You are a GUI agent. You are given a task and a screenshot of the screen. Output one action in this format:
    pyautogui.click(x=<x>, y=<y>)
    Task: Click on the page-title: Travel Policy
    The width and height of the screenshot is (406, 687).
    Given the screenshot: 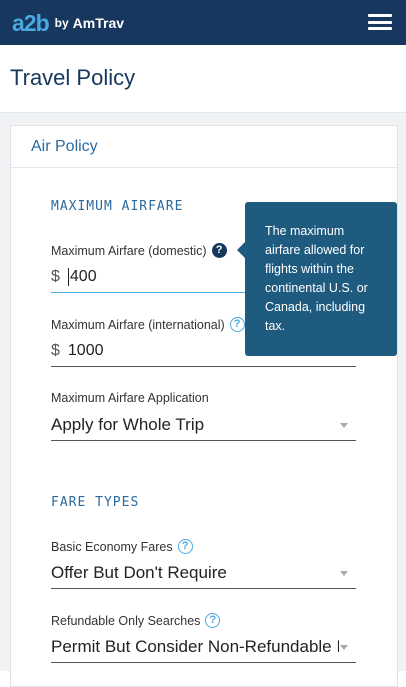 What is the action you would take?
    pyautogui.click(x=73, y=77)
    